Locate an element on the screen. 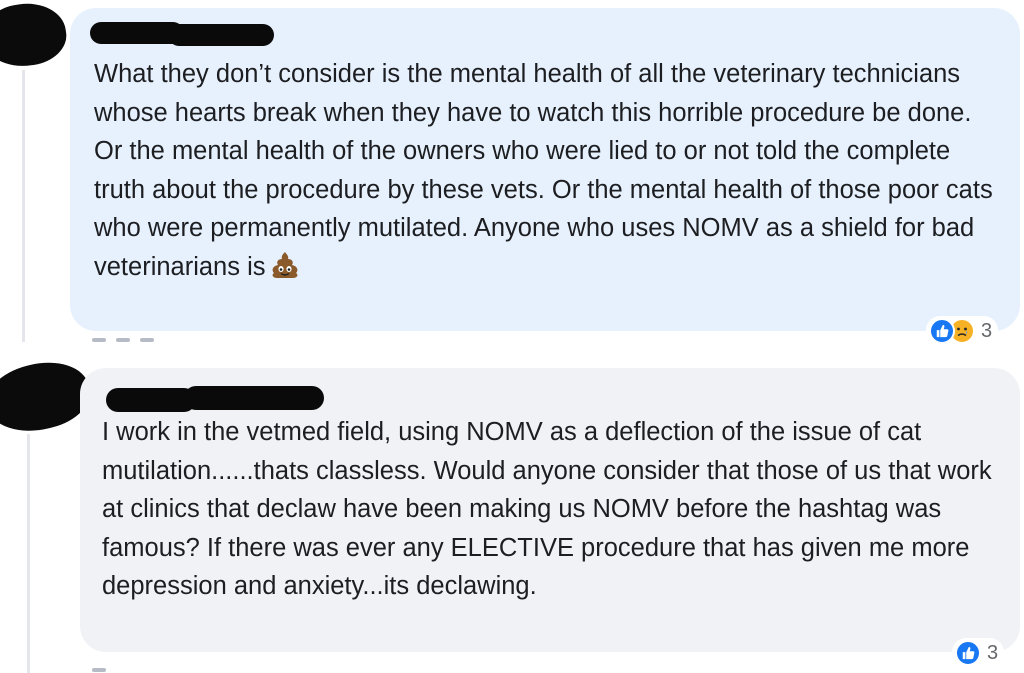 The height and width of the screenshot is (673, 1024). panel-divider is located at coordinates (512, 346).